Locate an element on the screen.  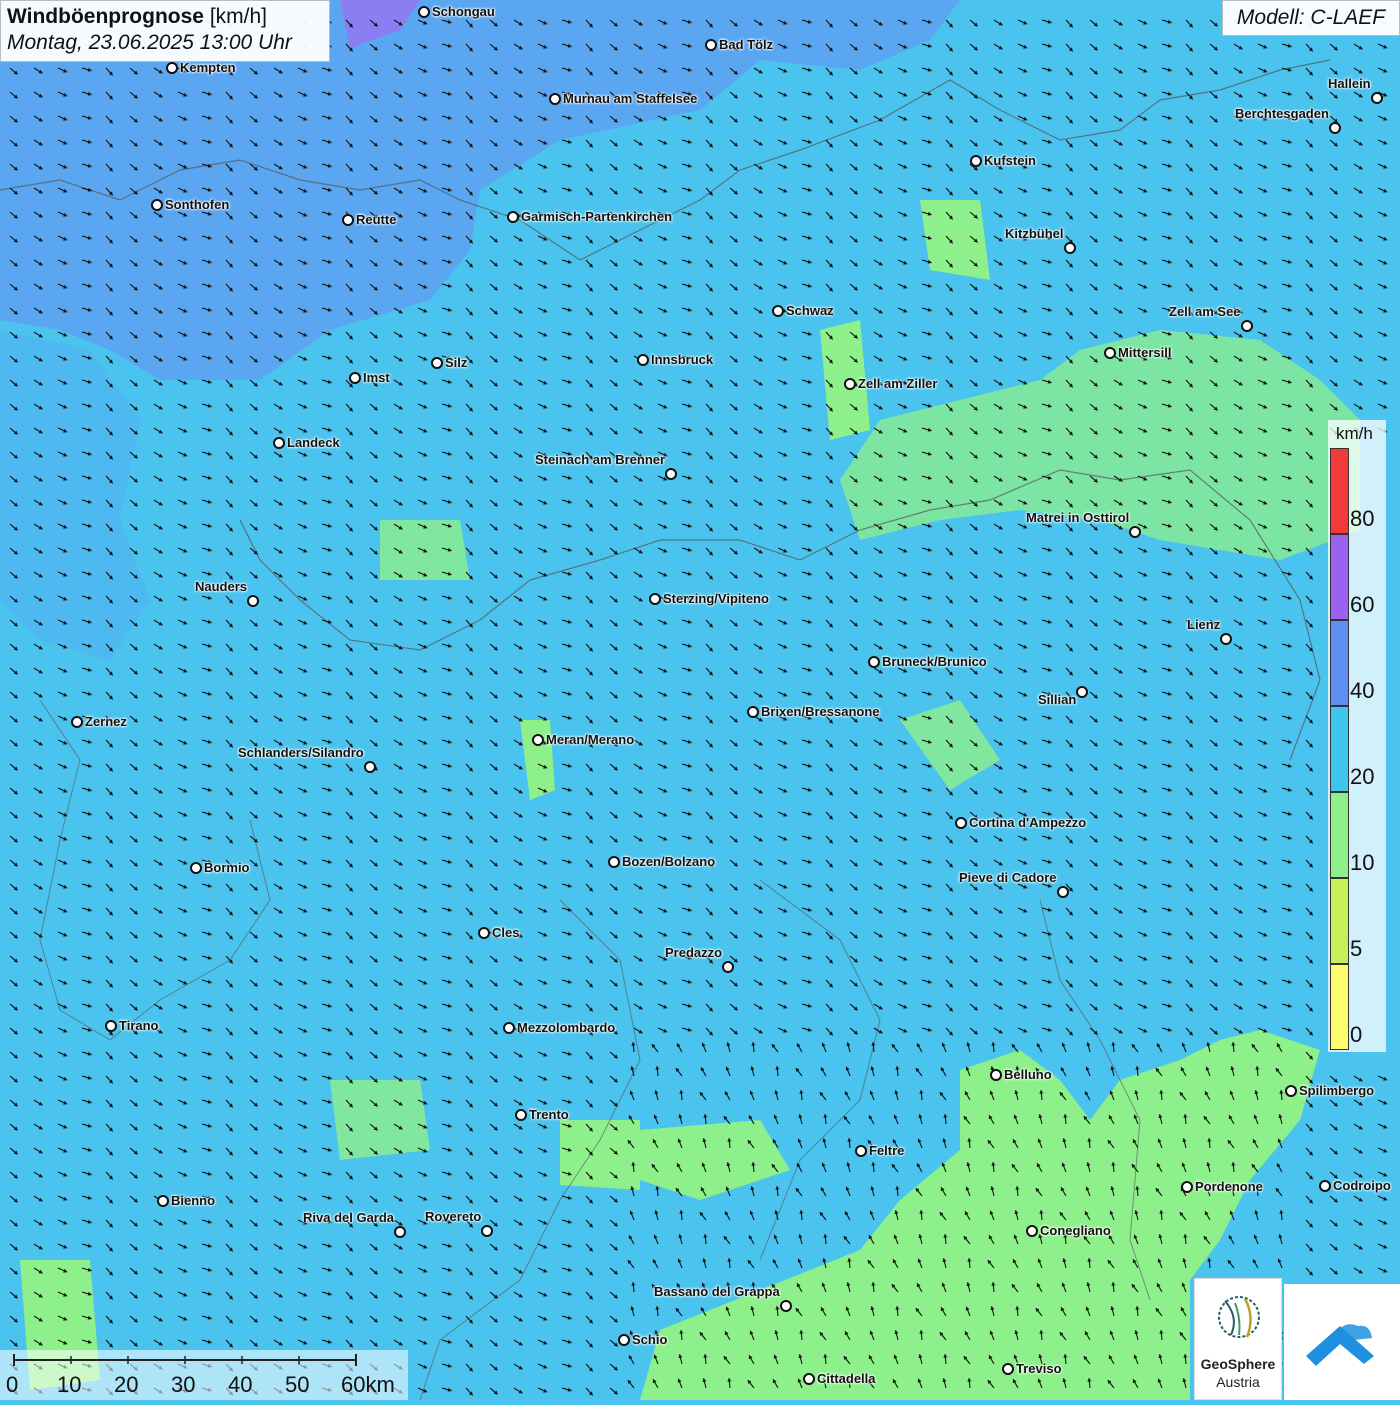
gust-zone-10-20-patch-e is located at coordinates (600, 1155).